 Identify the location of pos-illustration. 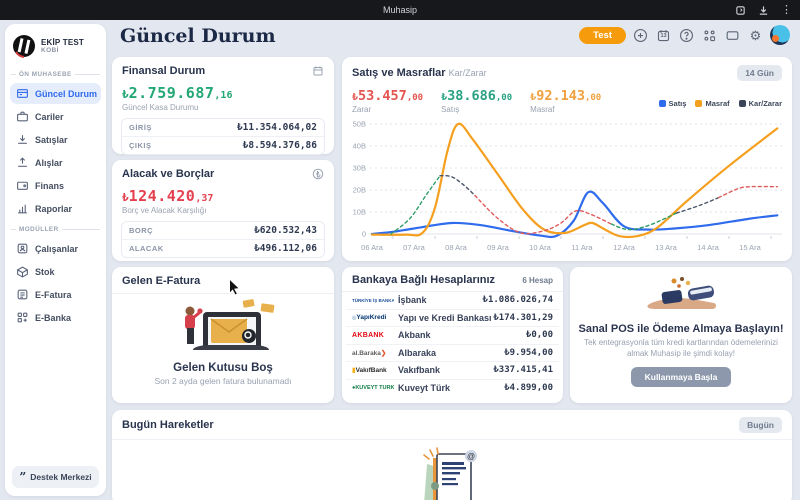
(682, 293).